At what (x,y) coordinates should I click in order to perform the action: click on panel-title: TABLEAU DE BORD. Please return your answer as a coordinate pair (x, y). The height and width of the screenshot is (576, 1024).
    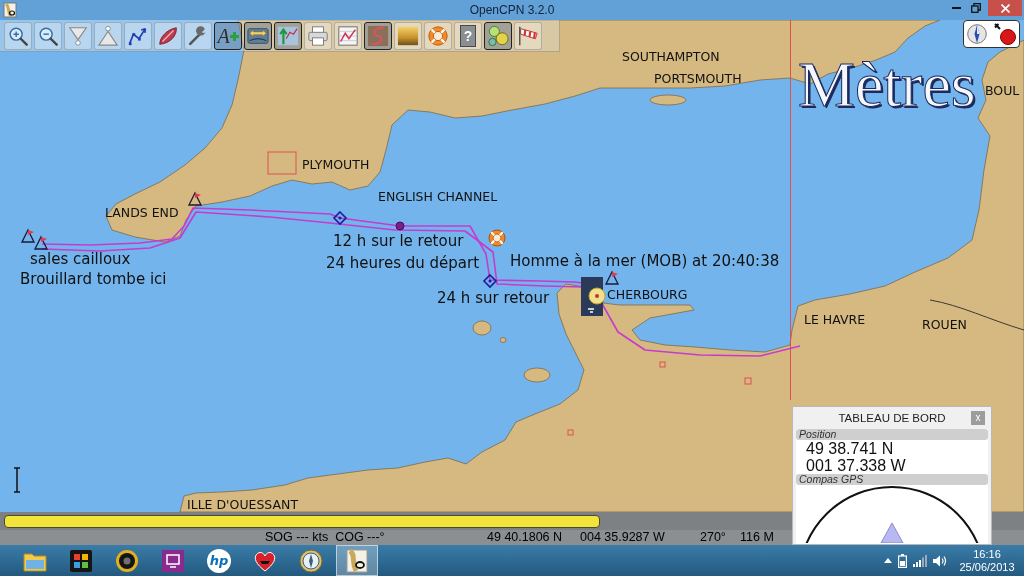
    Looking at the image, I should click on (892, 418).